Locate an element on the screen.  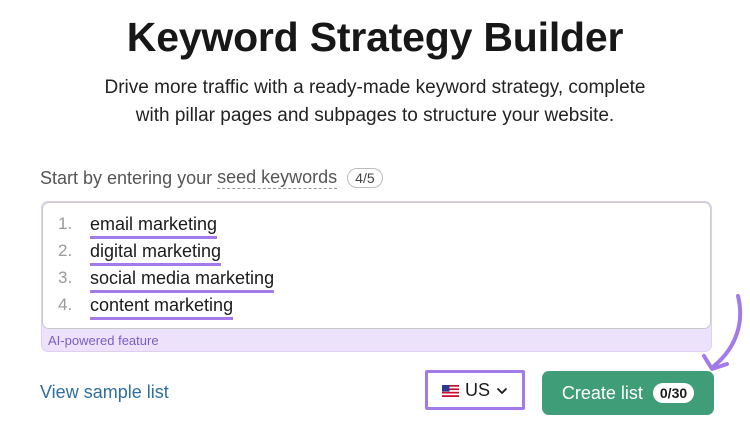
keyword-text: email marketing is located at coordinates (154, 226).